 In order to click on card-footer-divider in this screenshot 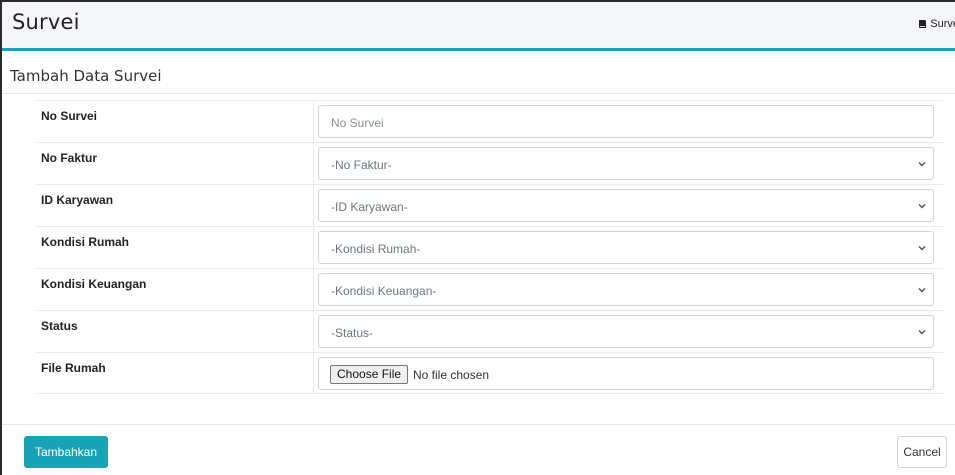, I will do `click(478, 424)`.